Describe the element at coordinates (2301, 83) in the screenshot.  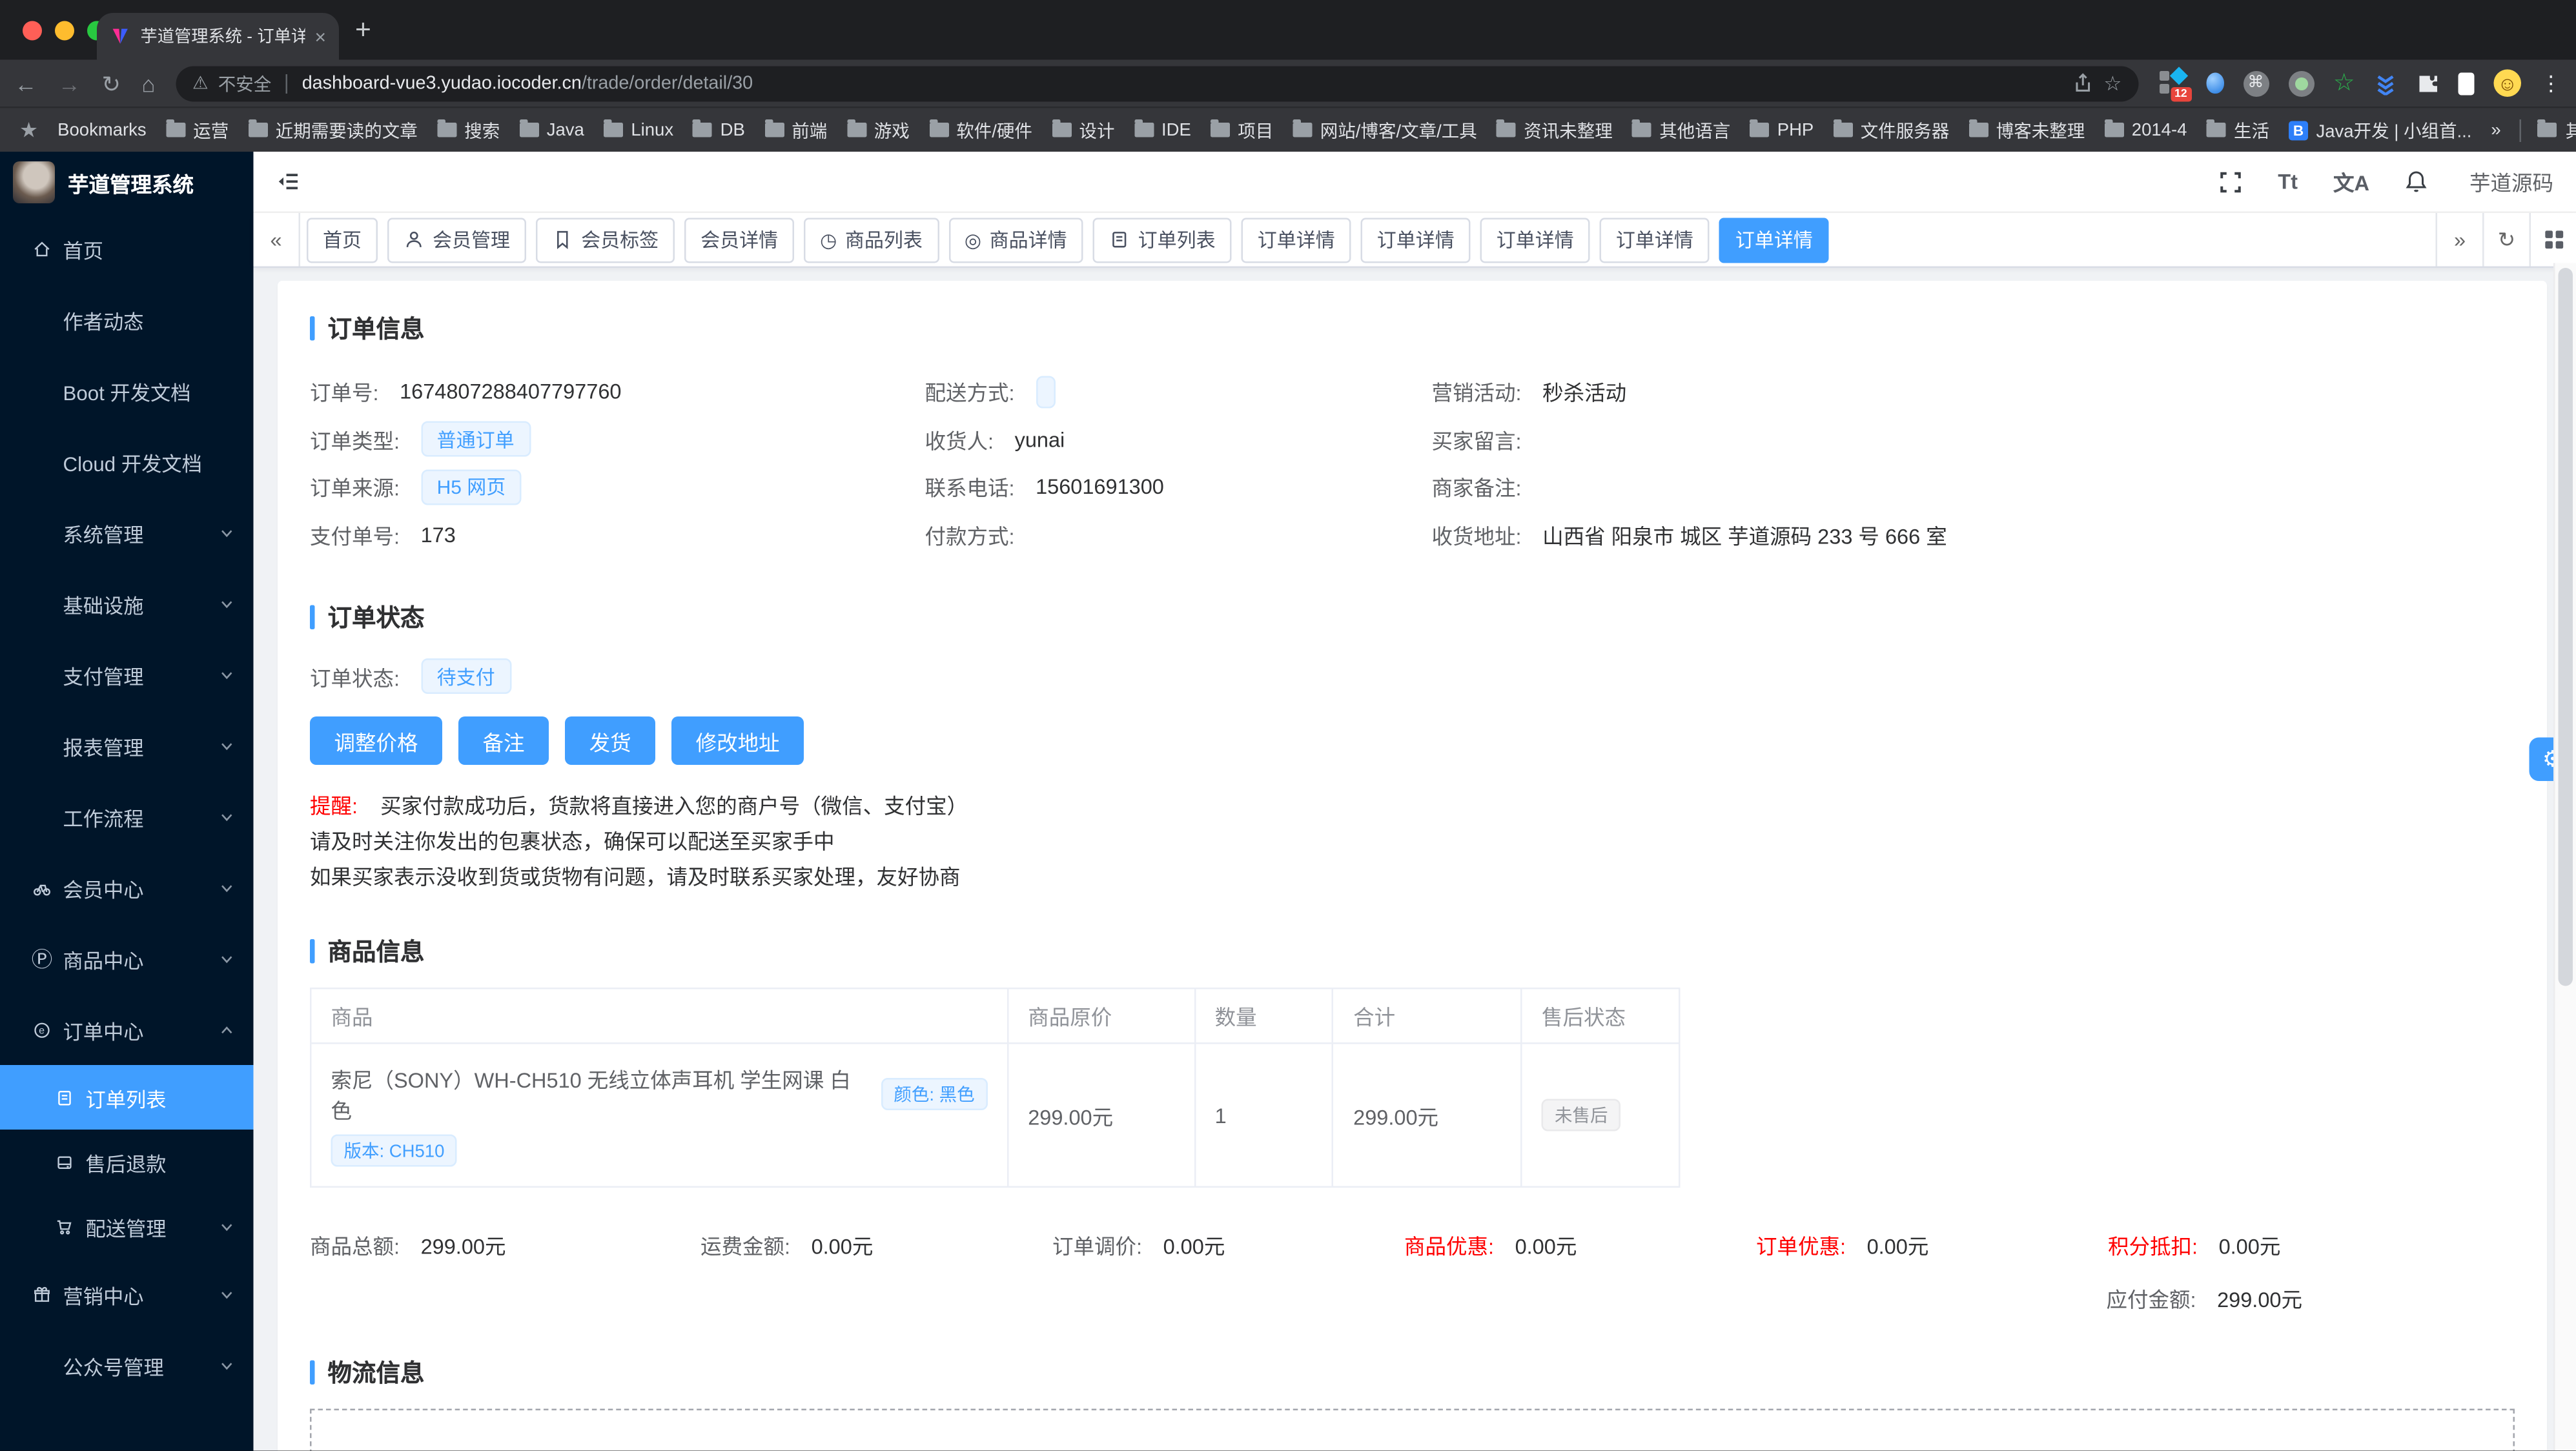
I see `green-dot-extension-icon` at that location.